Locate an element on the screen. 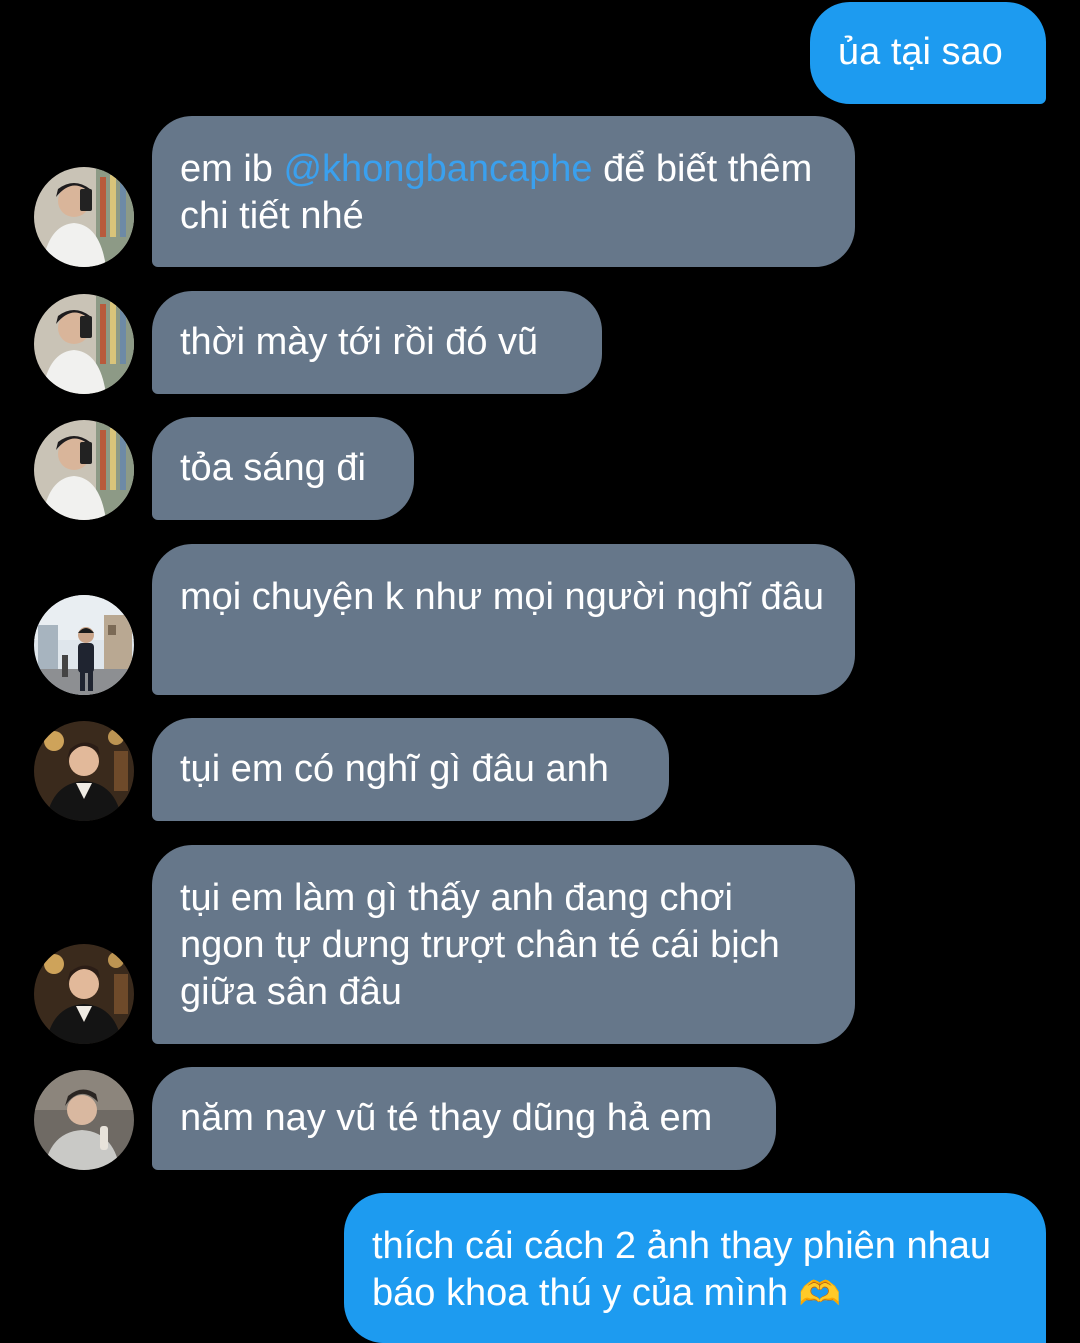 The width and height of the screenshot is (1080, 1343). avatar-gray-portrait-icon is located at coordinates (84, 1120).